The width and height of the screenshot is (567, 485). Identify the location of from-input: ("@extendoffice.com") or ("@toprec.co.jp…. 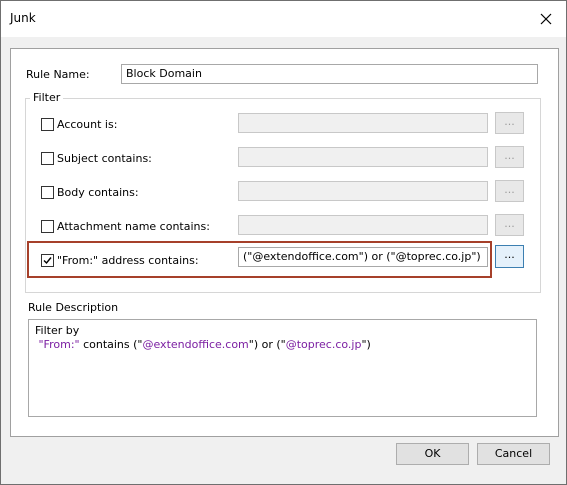
(363, 257).